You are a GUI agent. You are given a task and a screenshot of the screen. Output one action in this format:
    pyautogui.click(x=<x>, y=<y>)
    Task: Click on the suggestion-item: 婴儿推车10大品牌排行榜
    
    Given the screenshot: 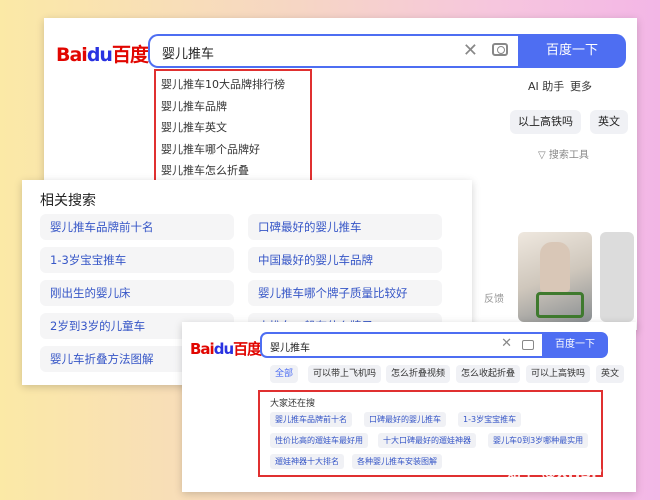 What is the action you would take?
    pyautogui.click(x=233, y=85)
    